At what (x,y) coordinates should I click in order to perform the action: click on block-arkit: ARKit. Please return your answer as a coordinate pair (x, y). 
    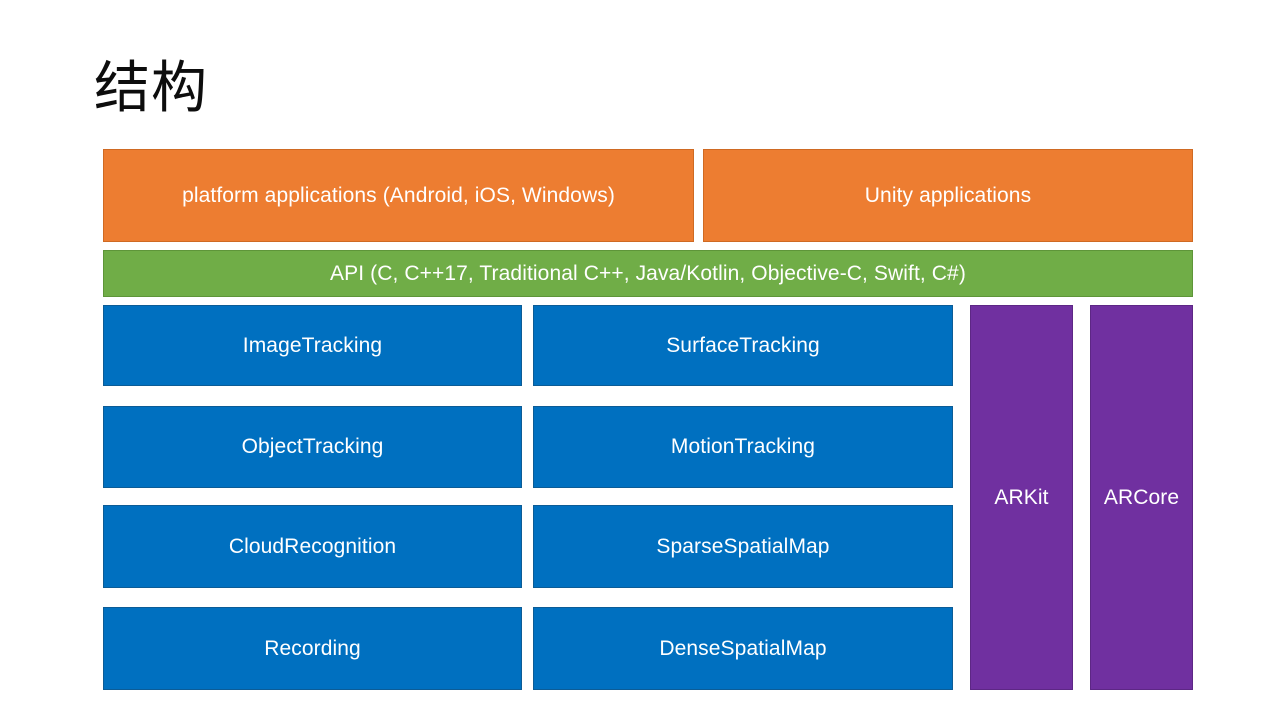
    Looking at the image, I should click on (1021, 497).